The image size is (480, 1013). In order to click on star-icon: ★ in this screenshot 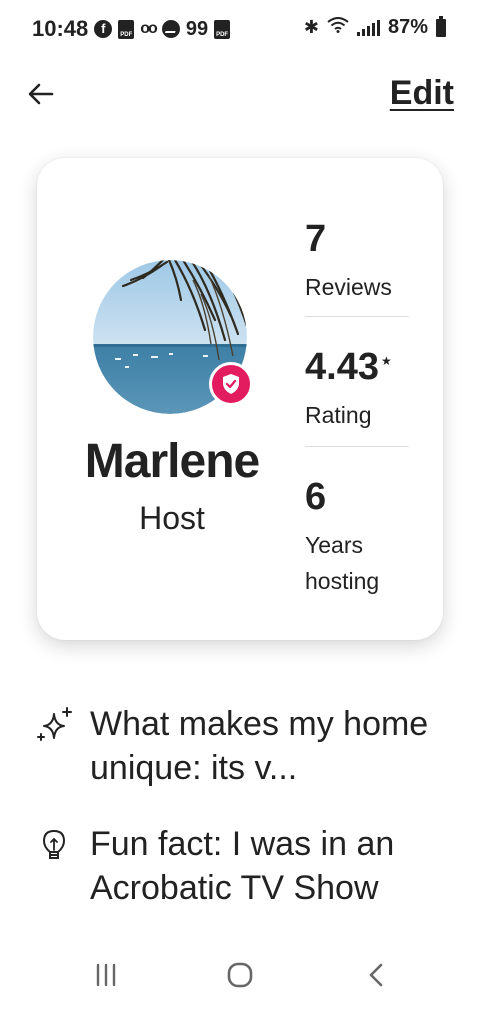, I will do `click(386, 361)`.